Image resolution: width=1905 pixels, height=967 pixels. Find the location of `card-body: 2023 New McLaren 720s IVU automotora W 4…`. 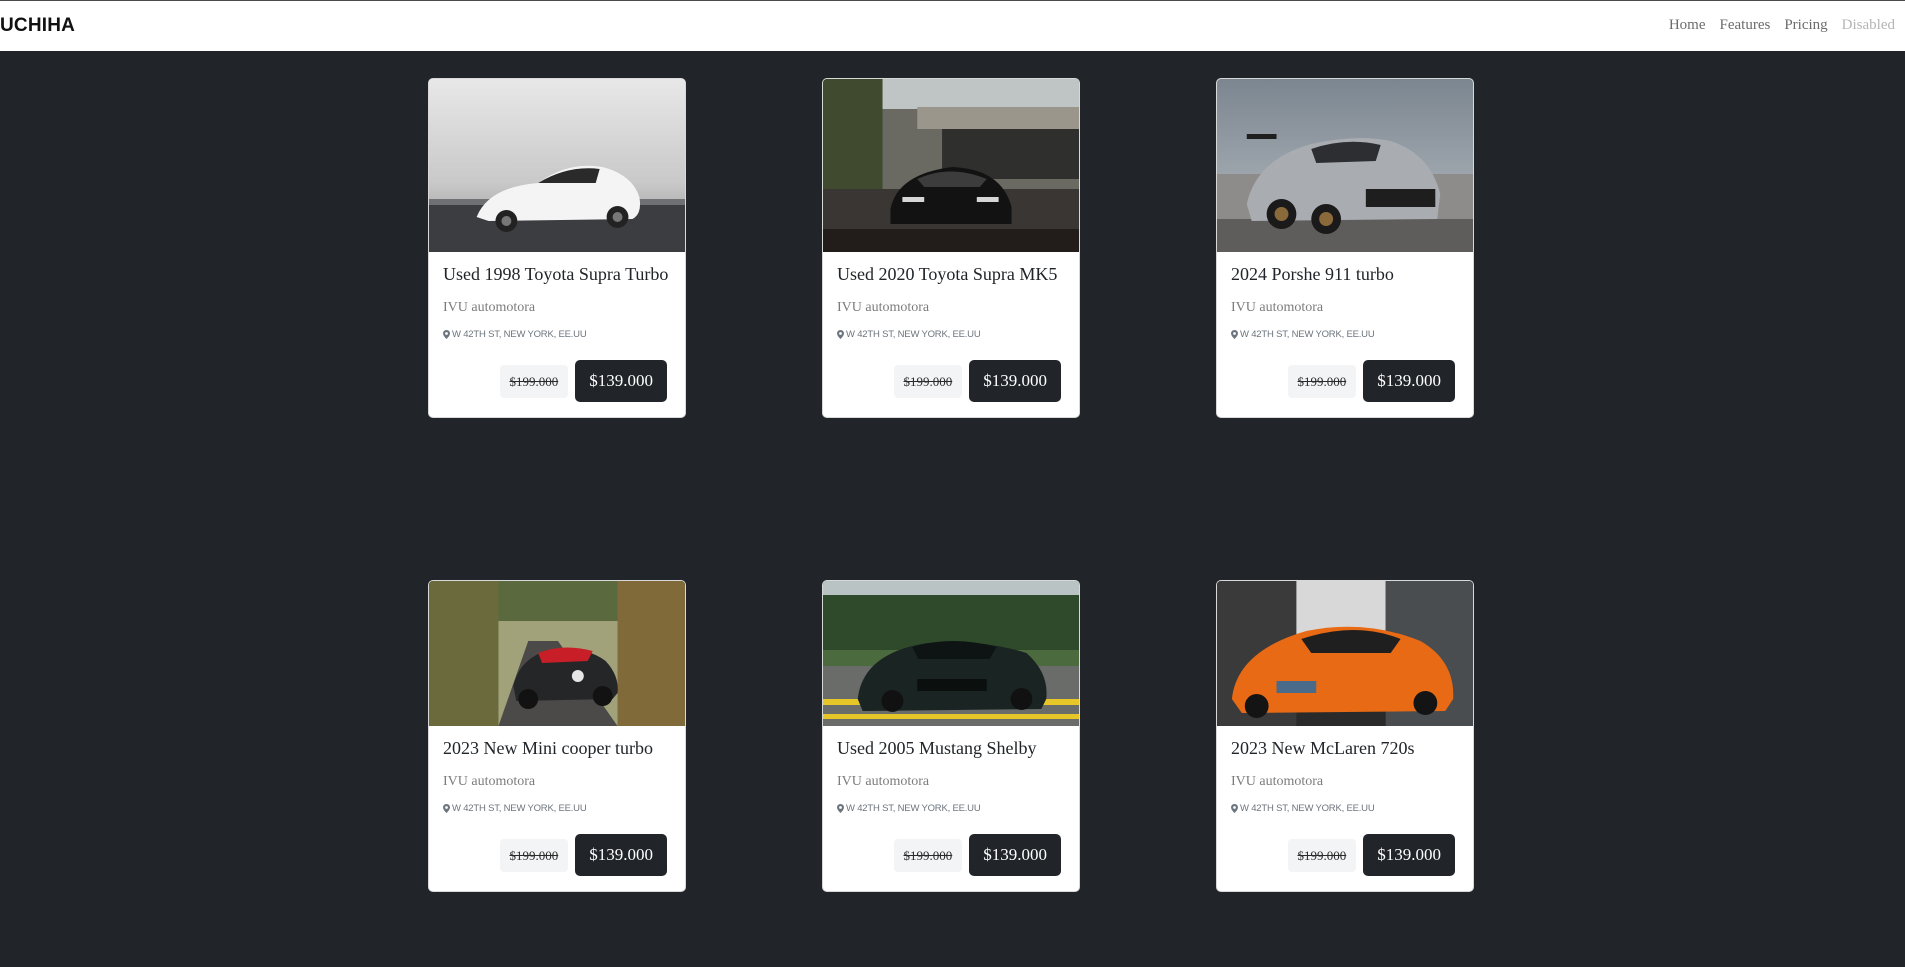

card-body: 2023 New McLaren 720s IVU automotora W 4… is located at coordinates (1345, 776).